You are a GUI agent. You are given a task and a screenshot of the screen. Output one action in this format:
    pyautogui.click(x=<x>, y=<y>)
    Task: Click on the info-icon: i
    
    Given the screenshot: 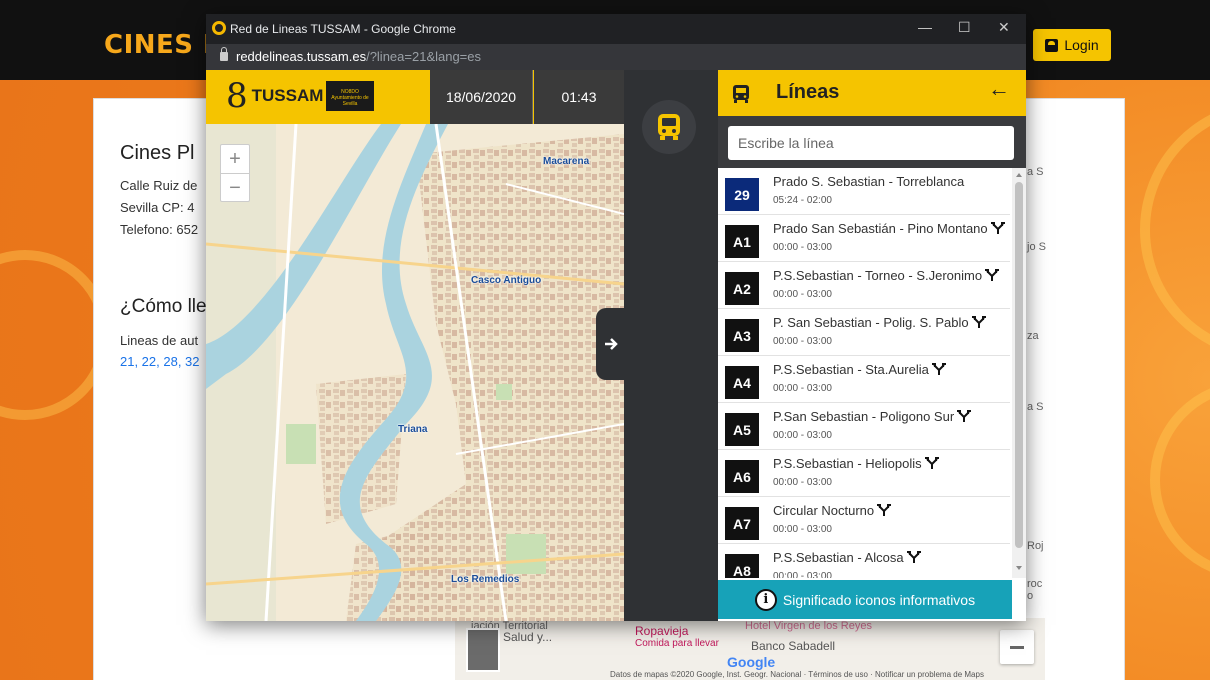 What is the action you would take?
    pyautogui.click(x=765, y=599)
    